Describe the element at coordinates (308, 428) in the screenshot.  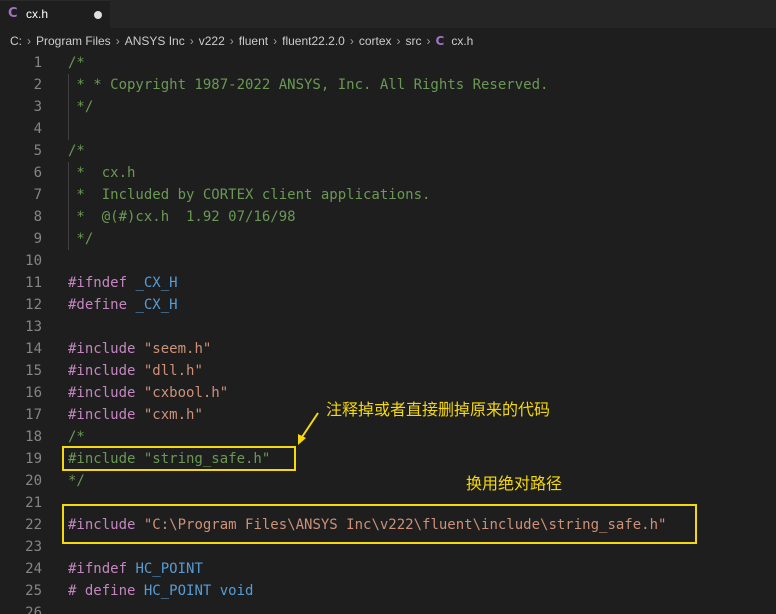
I see `annotation-arrow` at that location.